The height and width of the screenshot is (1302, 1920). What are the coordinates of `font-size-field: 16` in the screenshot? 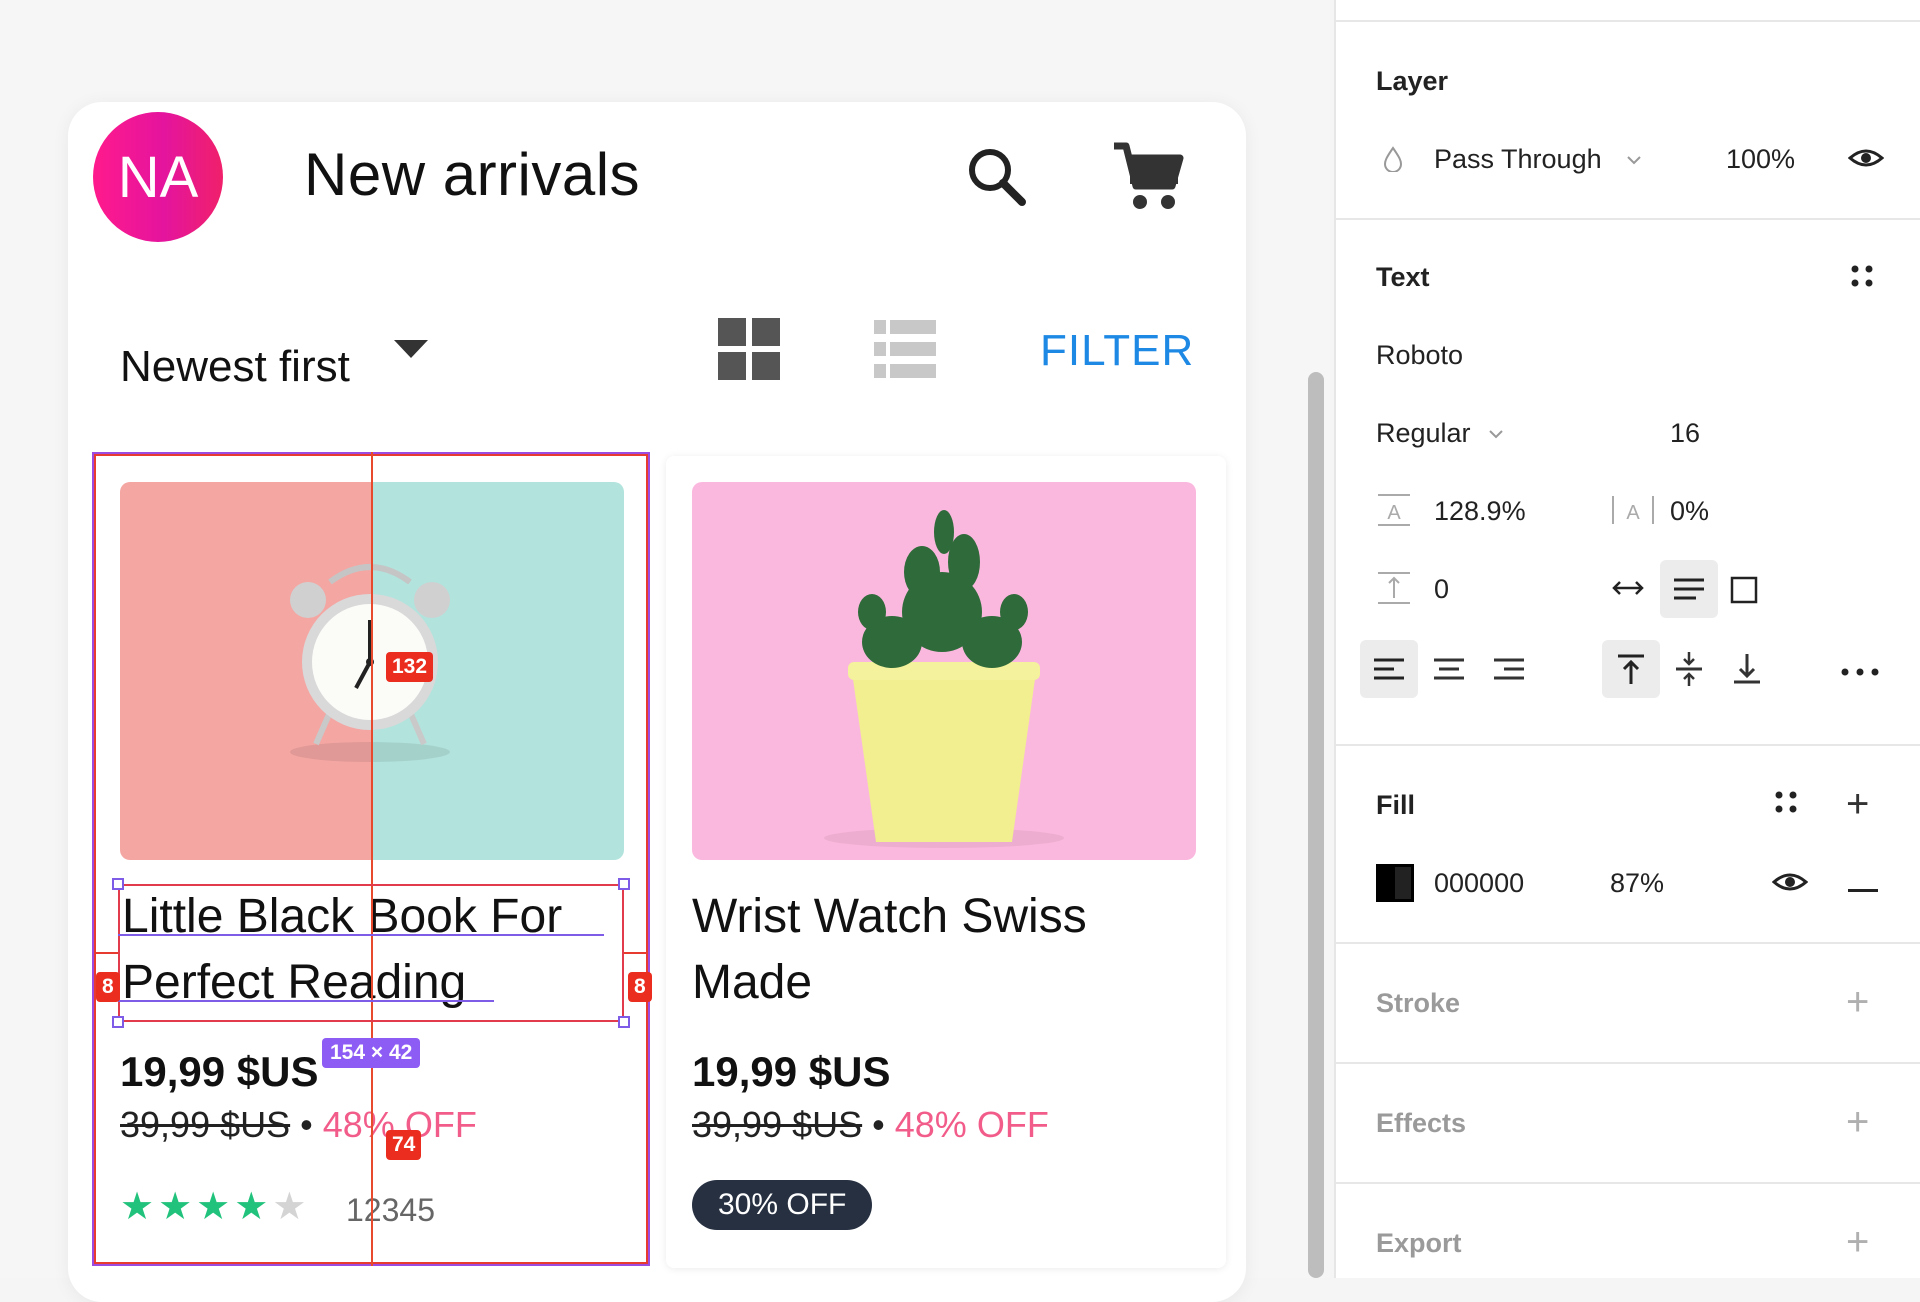 It's located at (1685, 433).